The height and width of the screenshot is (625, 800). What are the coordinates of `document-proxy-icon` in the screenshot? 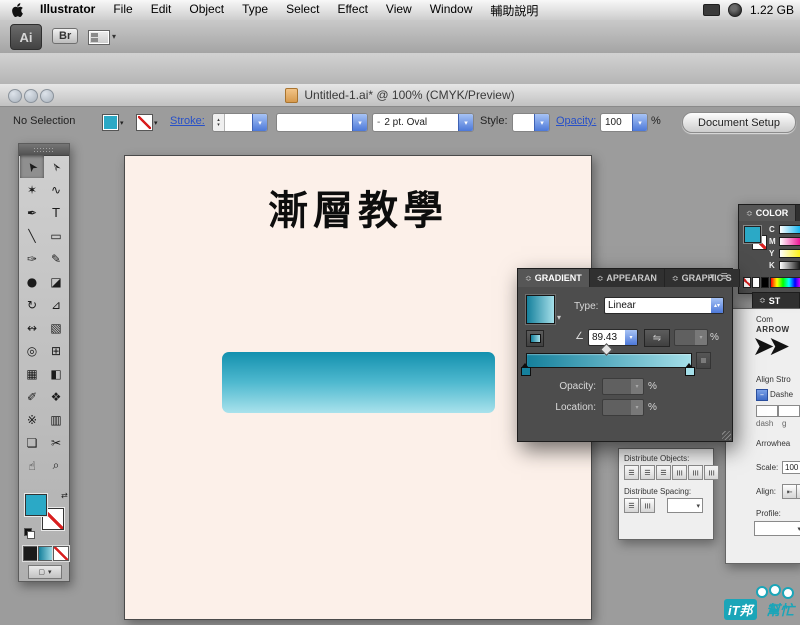 It's located at (292, 95).